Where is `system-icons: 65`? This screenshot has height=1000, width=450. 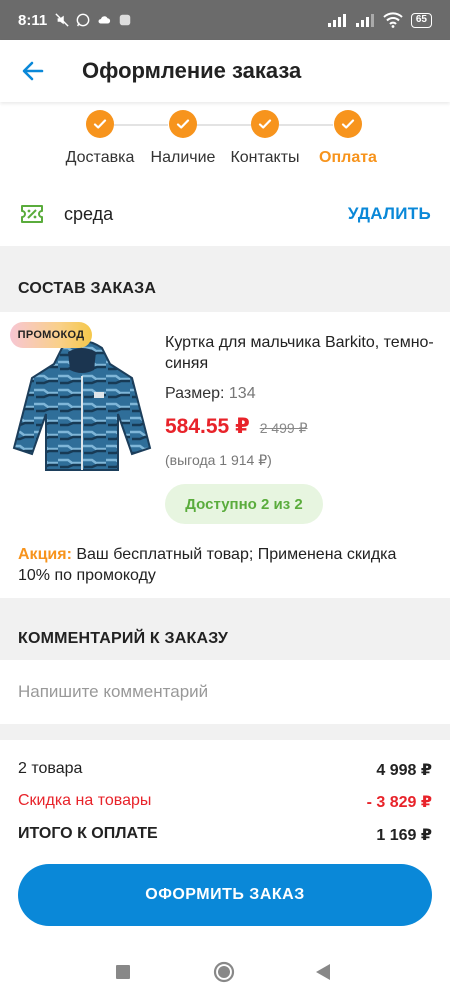 system-icons: 65 is located at coordinates (379, 20).